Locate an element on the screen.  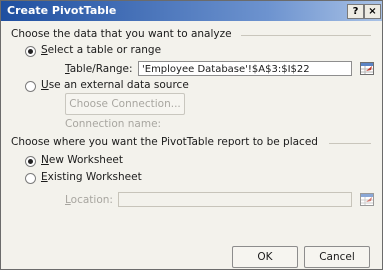
dialog-title: Create PivotTable is located at coordinates (62, 10).